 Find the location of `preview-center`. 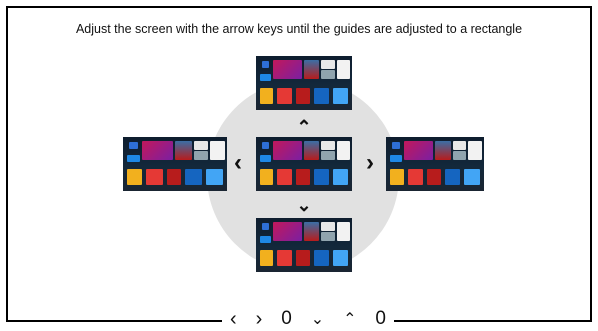

preview-center is located at coordinates (304, 164).